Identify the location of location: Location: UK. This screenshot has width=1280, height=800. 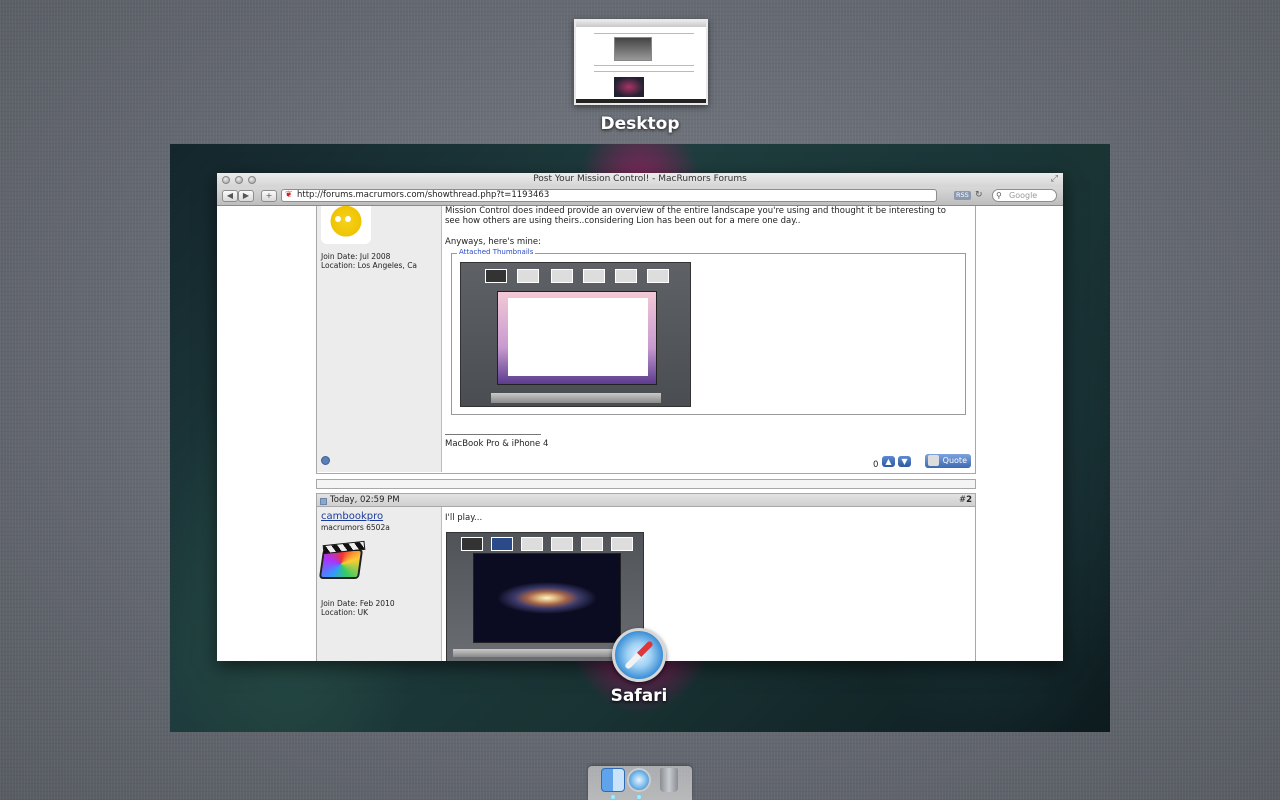
(345, 612).